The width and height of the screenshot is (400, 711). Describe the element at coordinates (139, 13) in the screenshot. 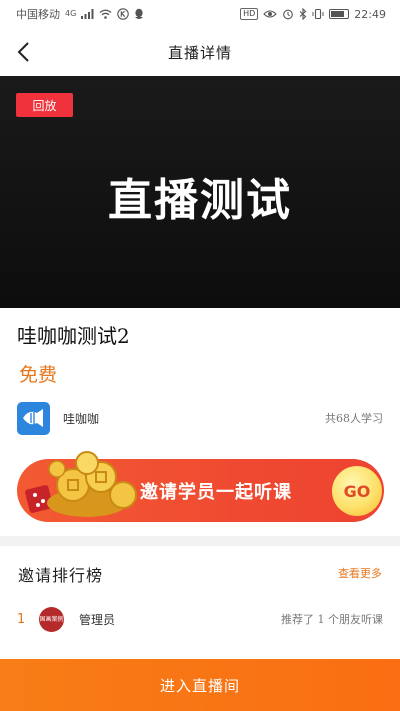

I see `penguin-icon` at that location.